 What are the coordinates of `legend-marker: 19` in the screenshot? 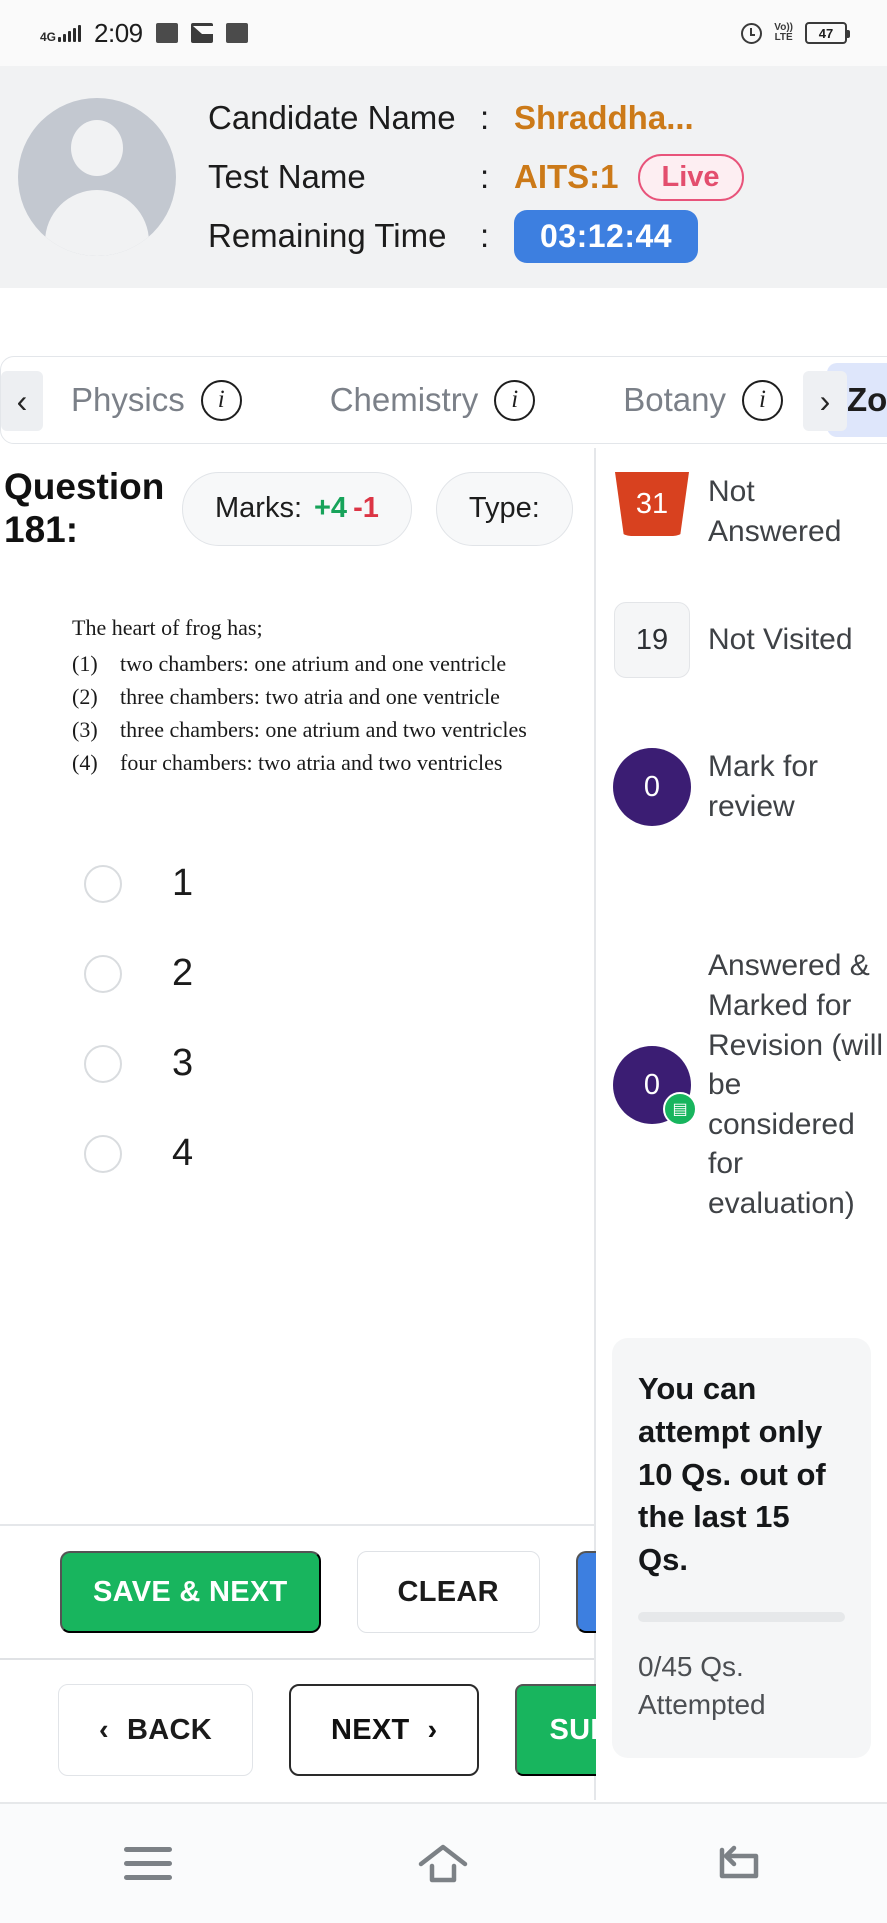 It's located at (652, 640).